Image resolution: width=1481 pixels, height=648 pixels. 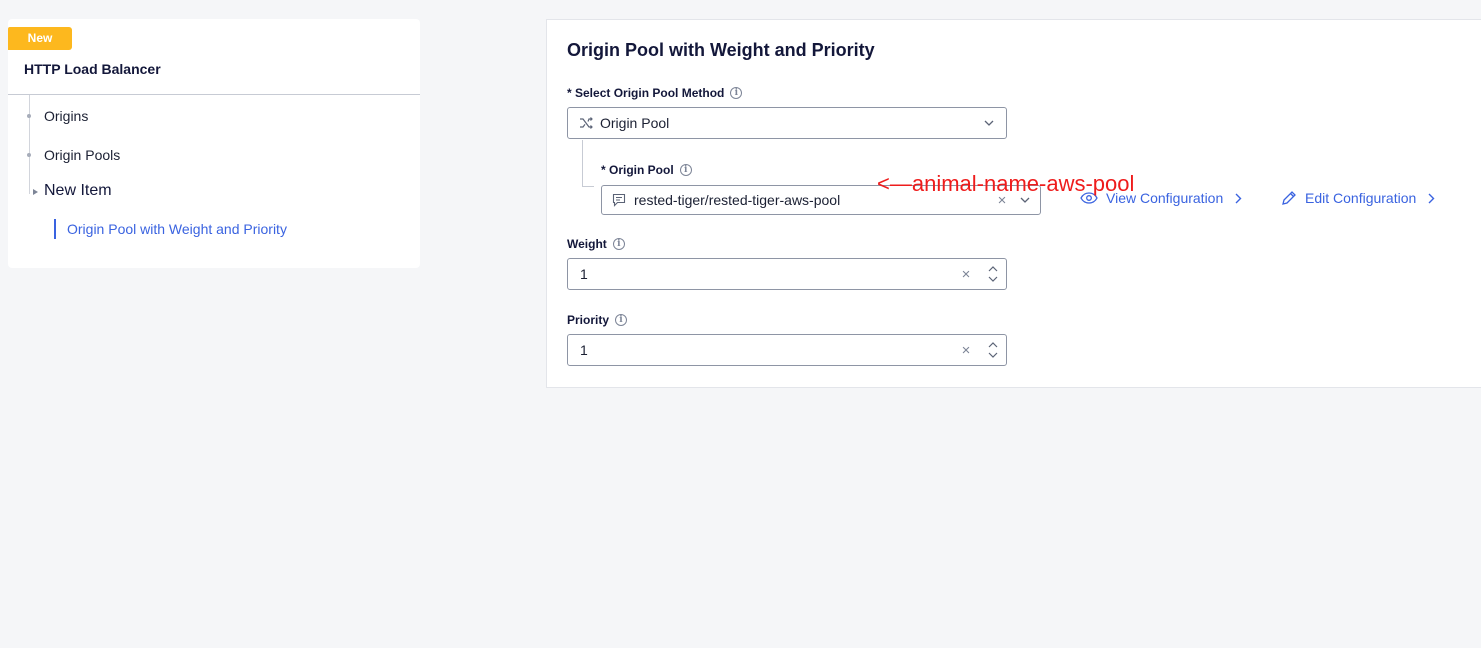 I want to click on edit-configuration-link: Edit Configuration, so click(x=1358, y=198).